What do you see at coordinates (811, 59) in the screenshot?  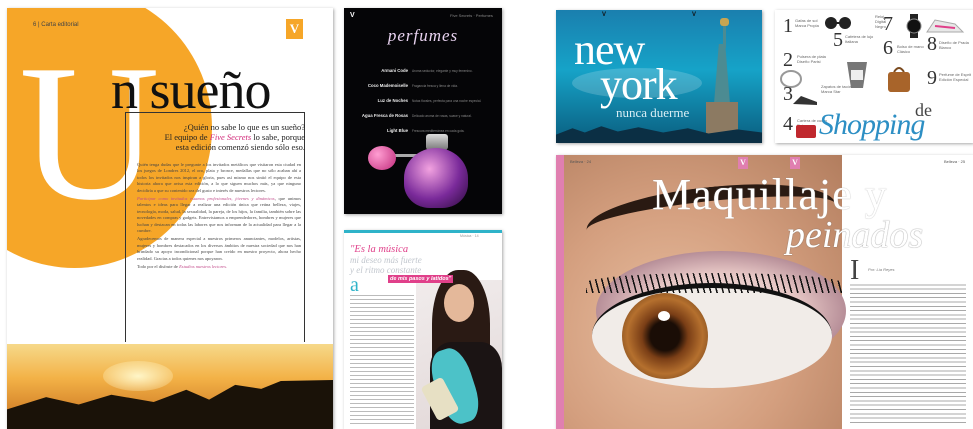 I see `item-label: Pulsera de plata Diseño Parisi` at bounding box center [811, 59].